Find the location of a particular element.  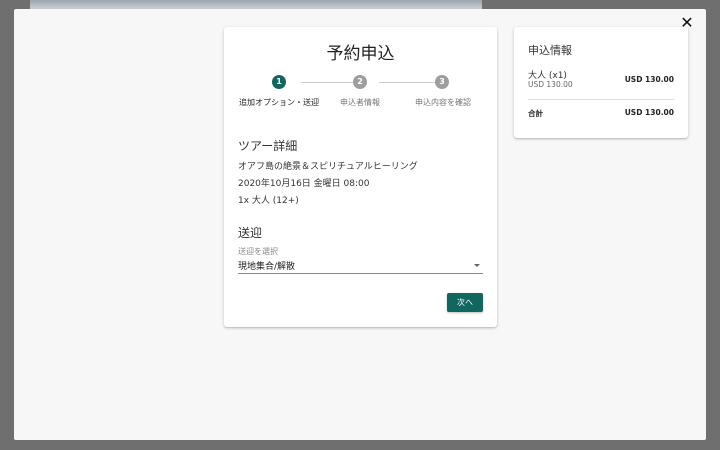

tour-datetime: 2020年10月16日 金曜日 08:00 is located at coordinates (304, 184).